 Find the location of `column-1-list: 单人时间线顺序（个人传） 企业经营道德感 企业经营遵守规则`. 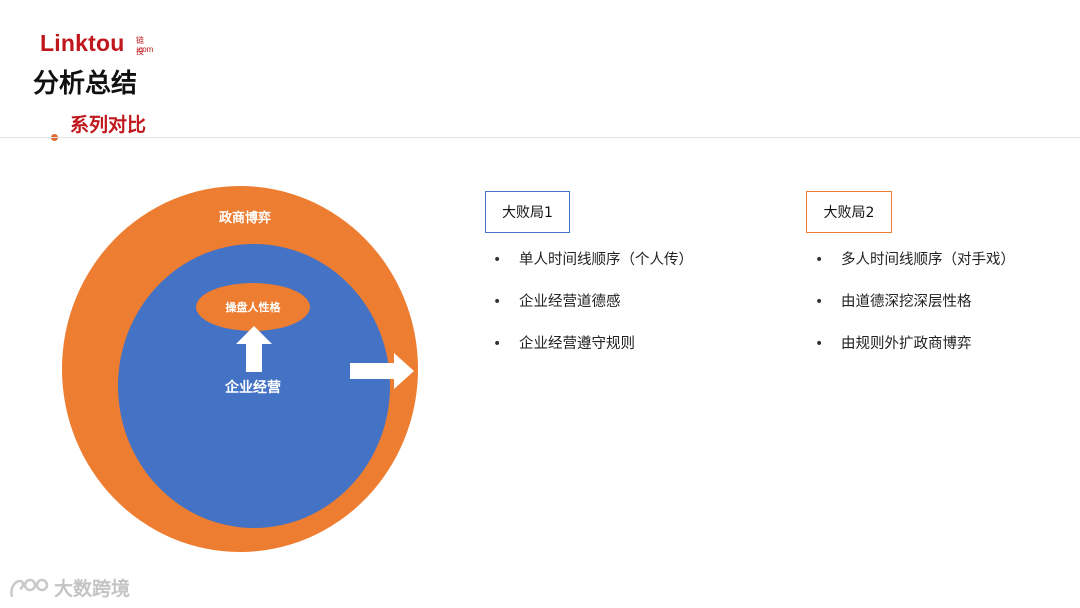

column-1-list: 单人时间线顺序（个人传） 企业经营道德感 企业经营遵守规则 is located at coordinates (593, 313).